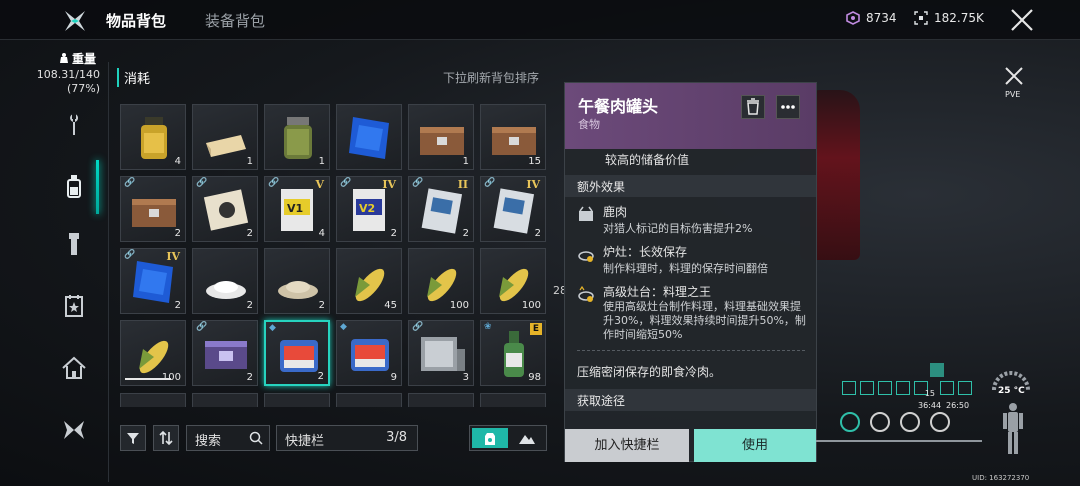  I want to click on item-spam-can-icon, so click(370, 355).